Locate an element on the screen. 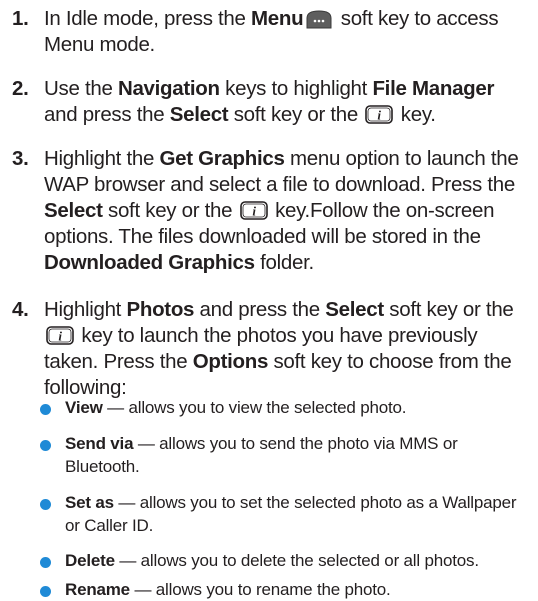 This screenshot has width=538, height=601. step-number: 3. is located at coordinates (20, 158).